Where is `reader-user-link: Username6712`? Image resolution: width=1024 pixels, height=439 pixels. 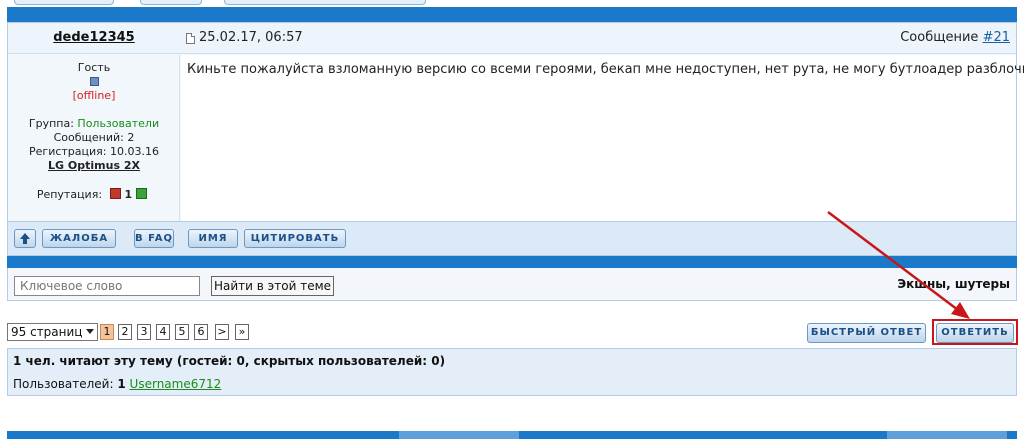 reader-user-link: Username6712 is located at coordinates (176, 384).